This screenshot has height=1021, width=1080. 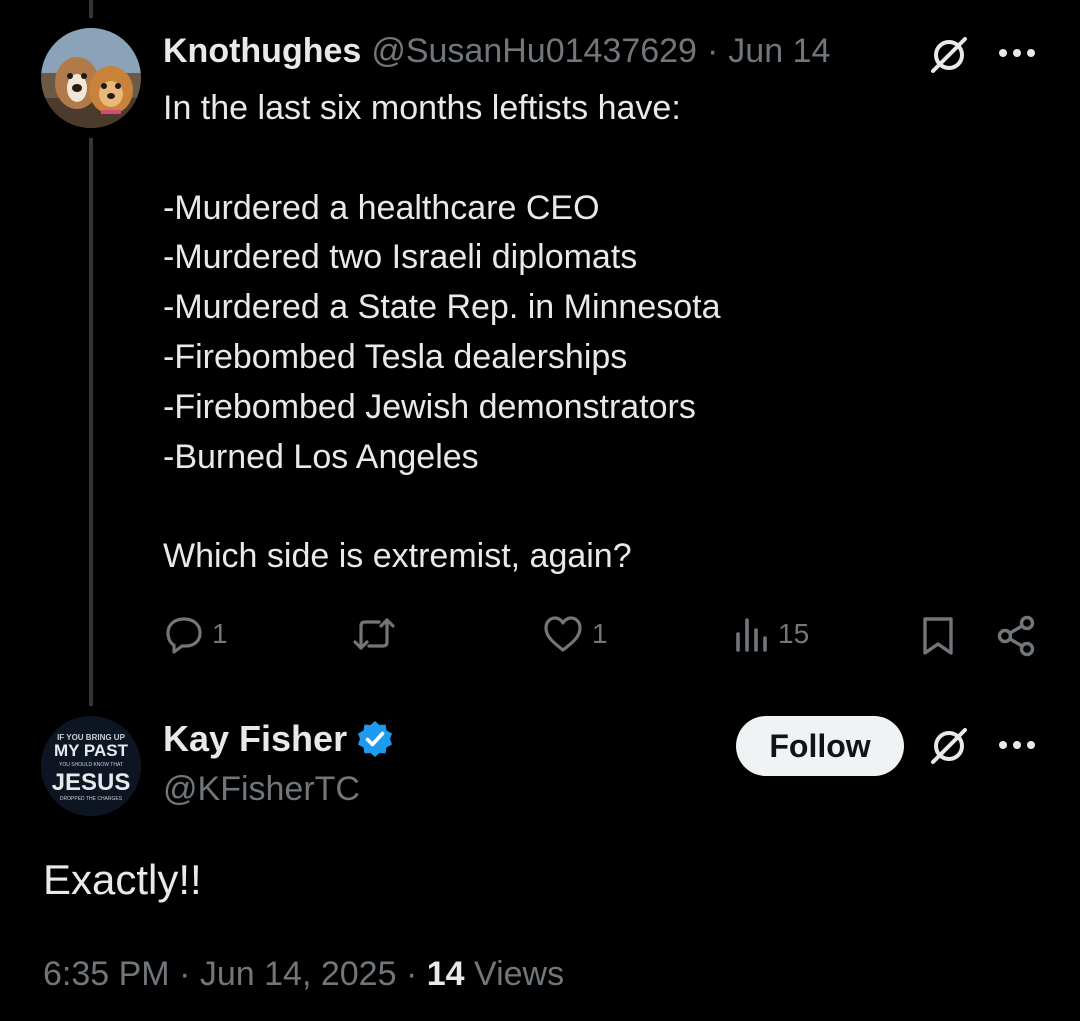 I want to click on views-total: 14, so click(x=445, y=974).